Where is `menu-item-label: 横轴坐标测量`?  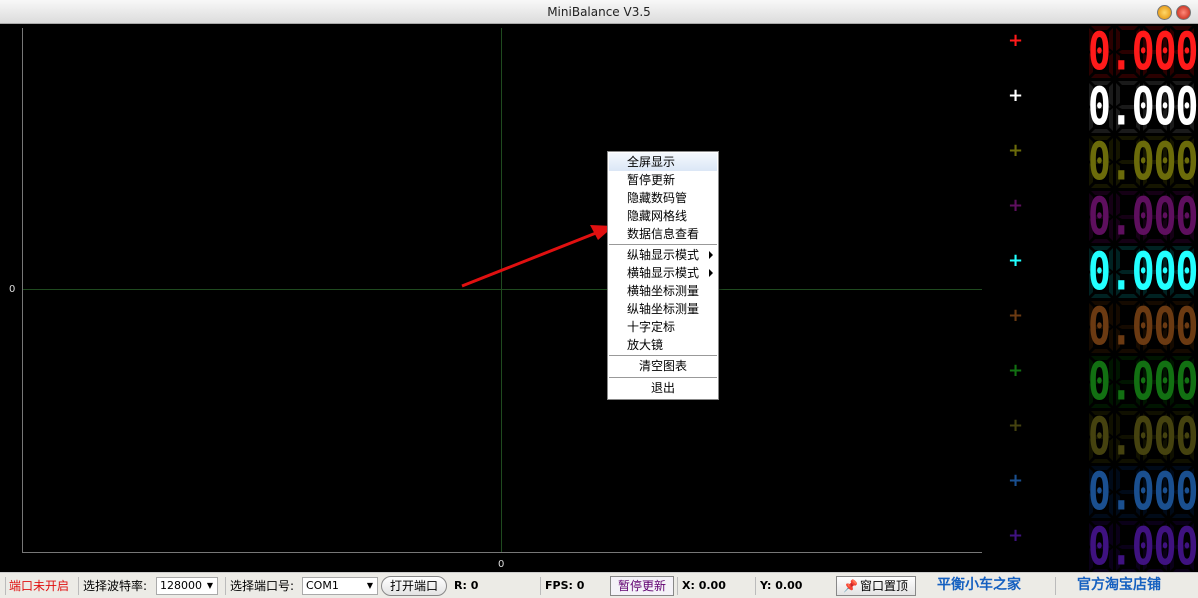
menu-item-label: 横轴坐标测量 is located at coordinates (663, 291).